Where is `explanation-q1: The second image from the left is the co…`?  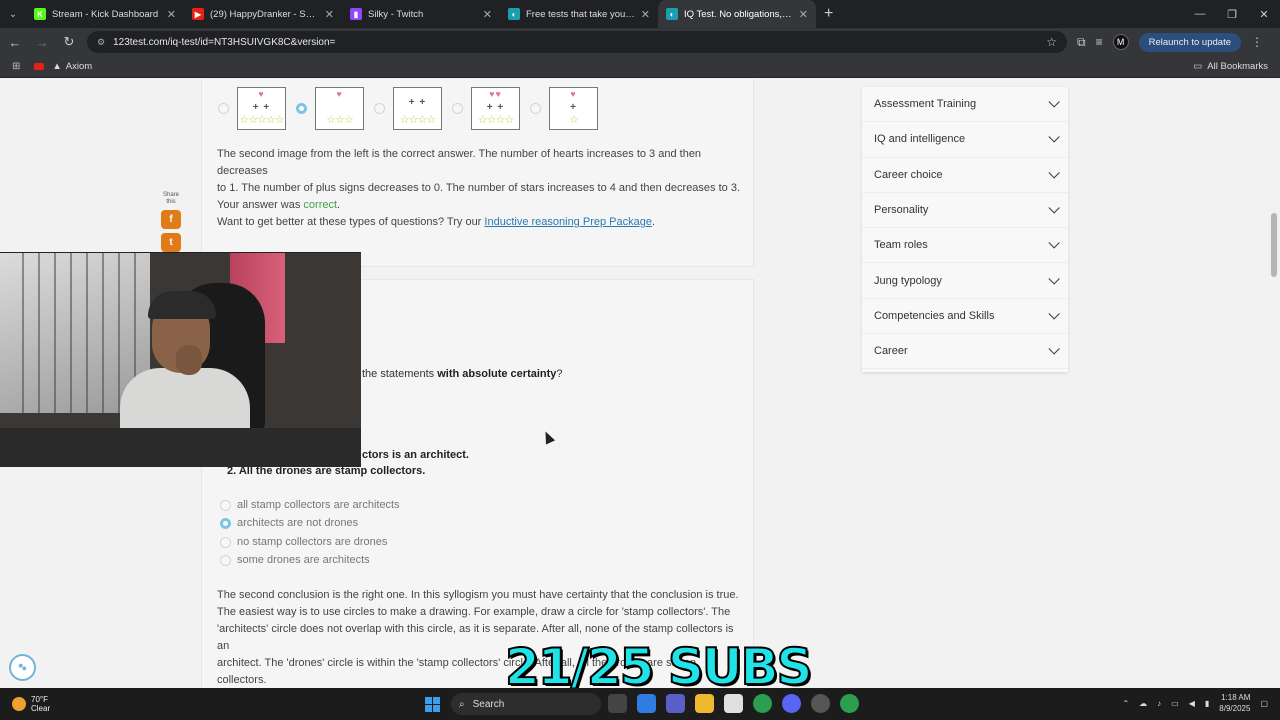
explanation-q1: The second image from the left is the co… is located at coordinates (482, 180).